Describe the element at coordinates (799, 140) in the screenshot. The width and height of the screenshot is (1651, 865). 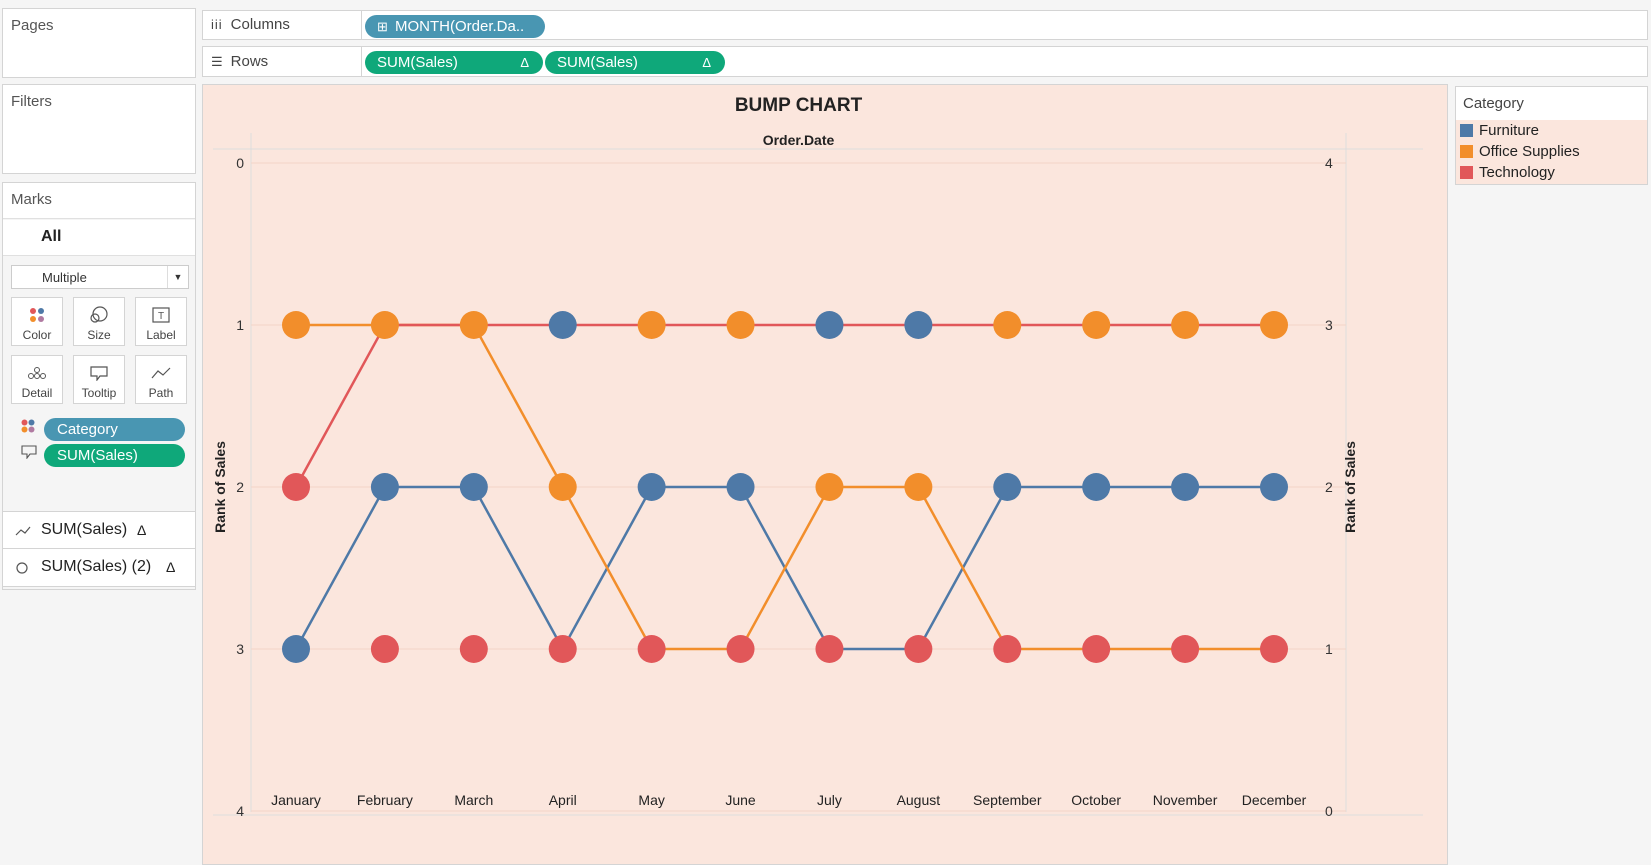
I see `column-header: Order.Date` at that location.